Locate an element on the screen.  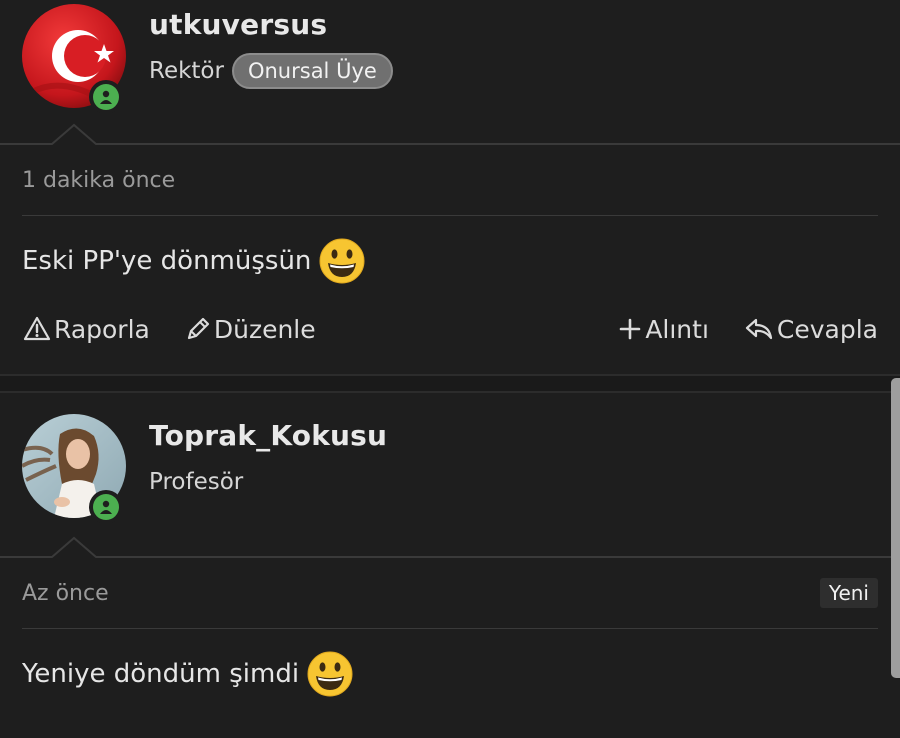
user-rank: Profesör is located at coordinates (196, 482).